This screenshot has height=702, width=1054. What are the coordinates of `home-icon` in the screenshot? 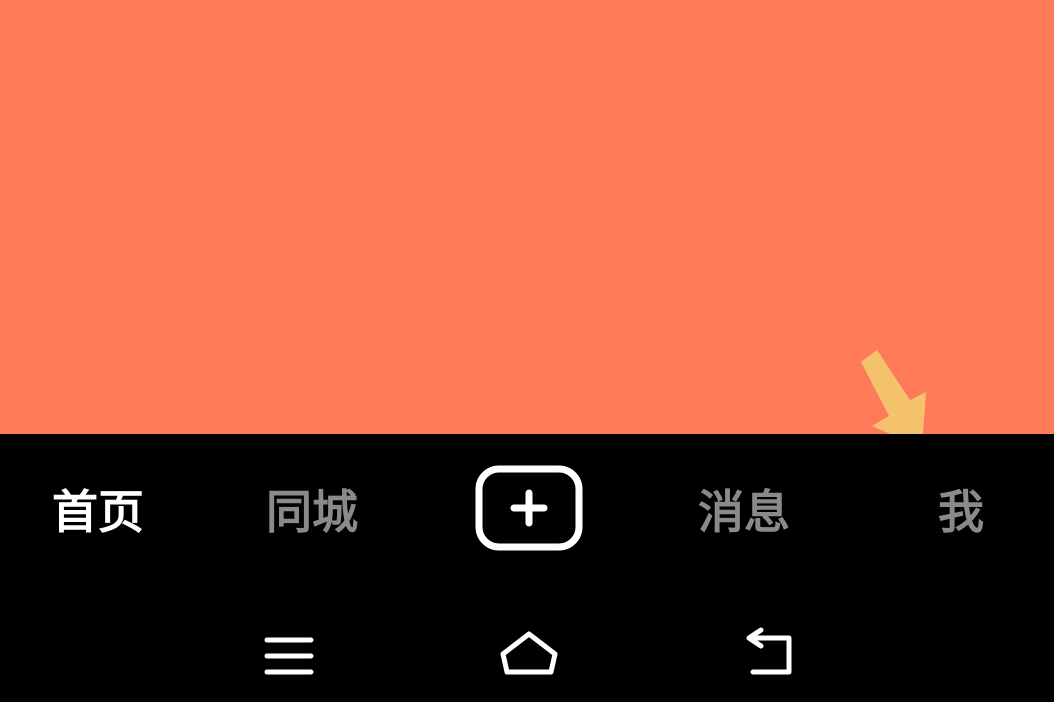 It's located at (529, 653).